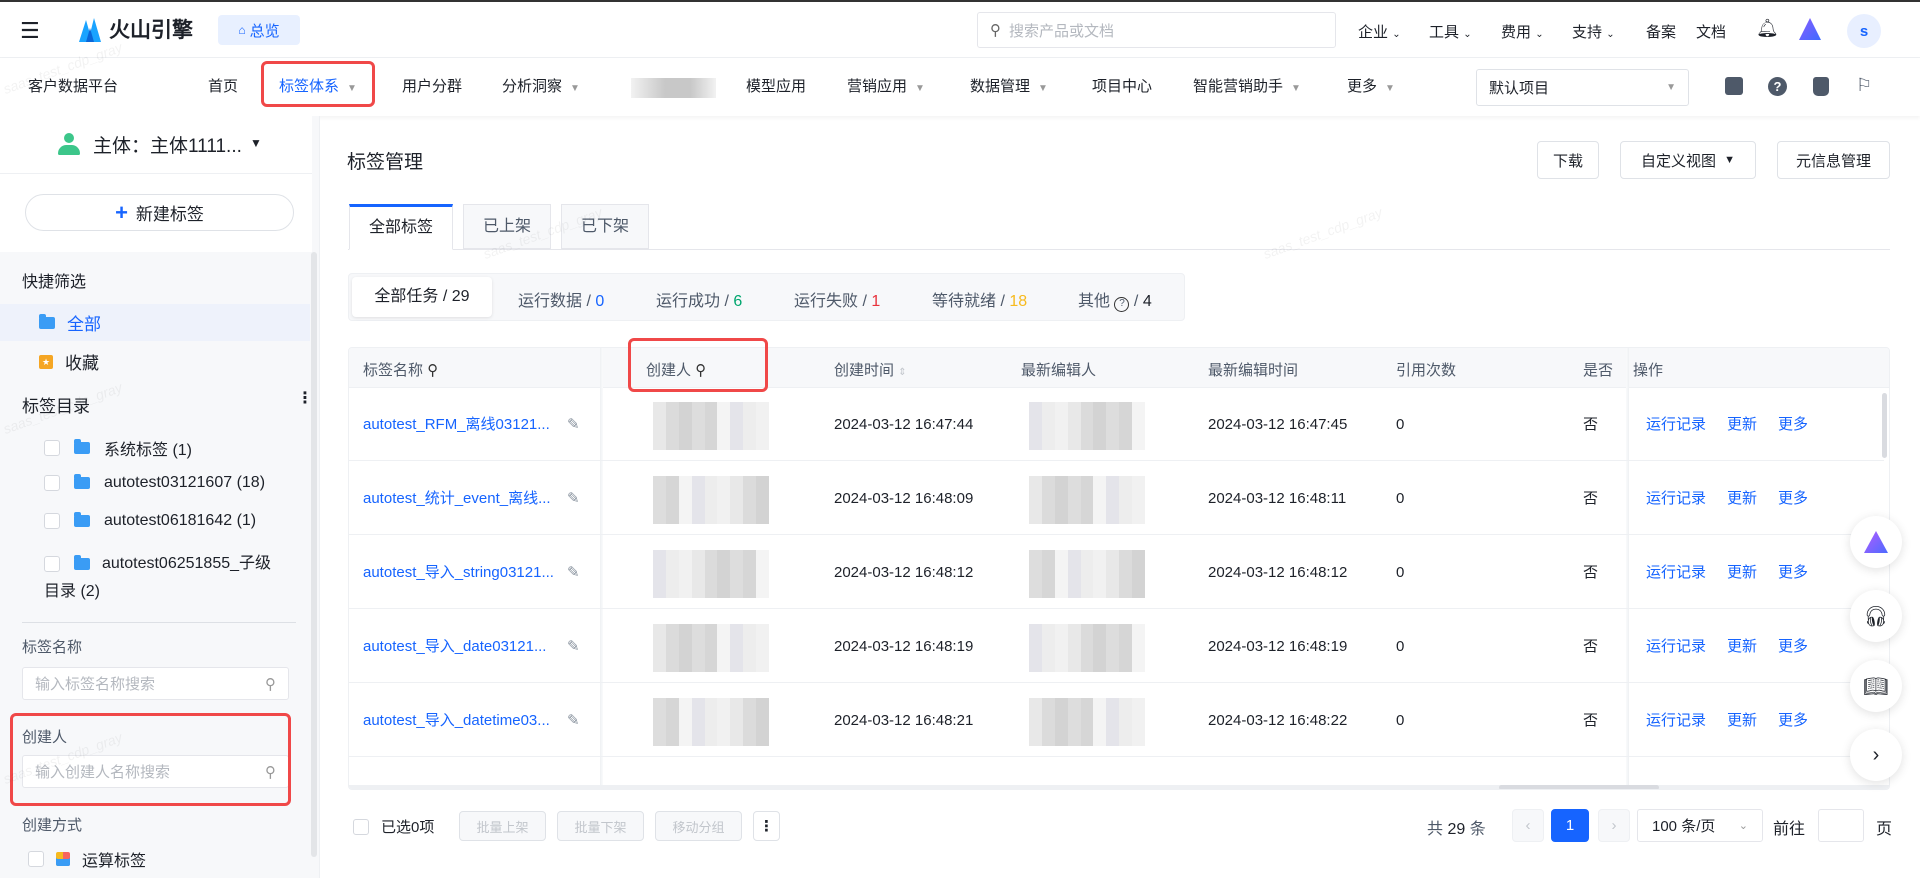  Describe the element at coordinates (1876, 755) in the screenshot. I see `collapse-float-button: ›` at that location.